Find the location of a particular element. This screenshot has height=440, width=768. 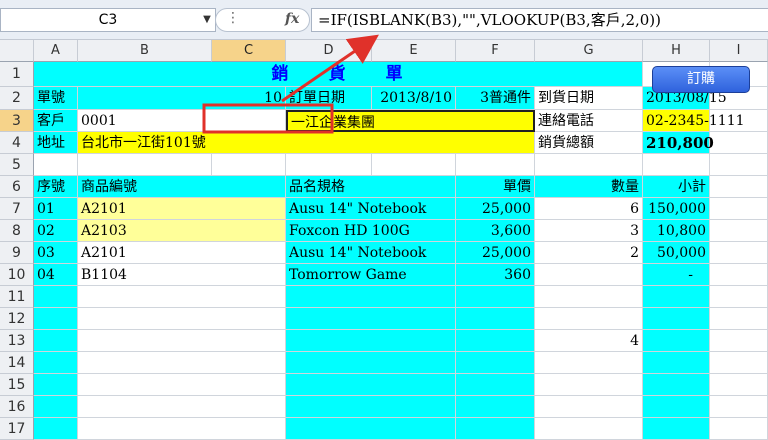

highlight-box is located at coordinates (268, 118).